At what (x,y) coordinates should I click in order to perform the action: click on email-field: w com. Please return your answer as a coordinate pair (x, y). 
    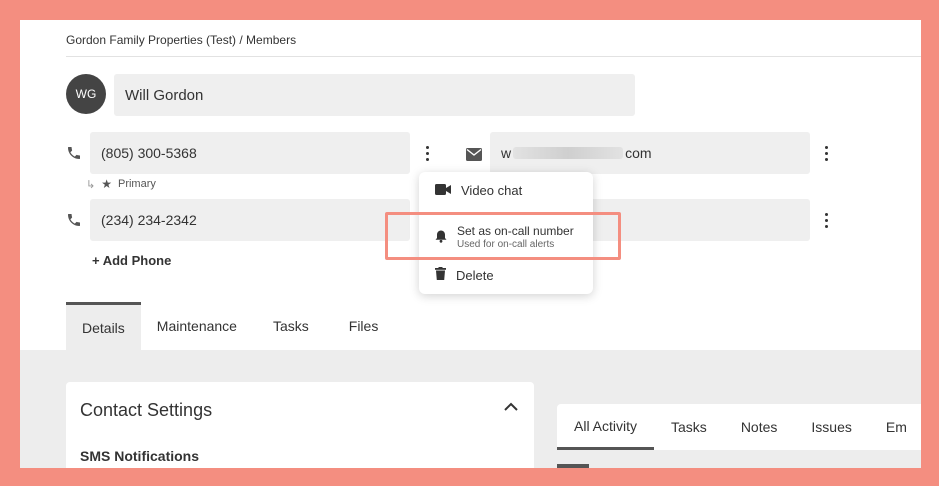
    Looking at the image, I should click on (650, 153).